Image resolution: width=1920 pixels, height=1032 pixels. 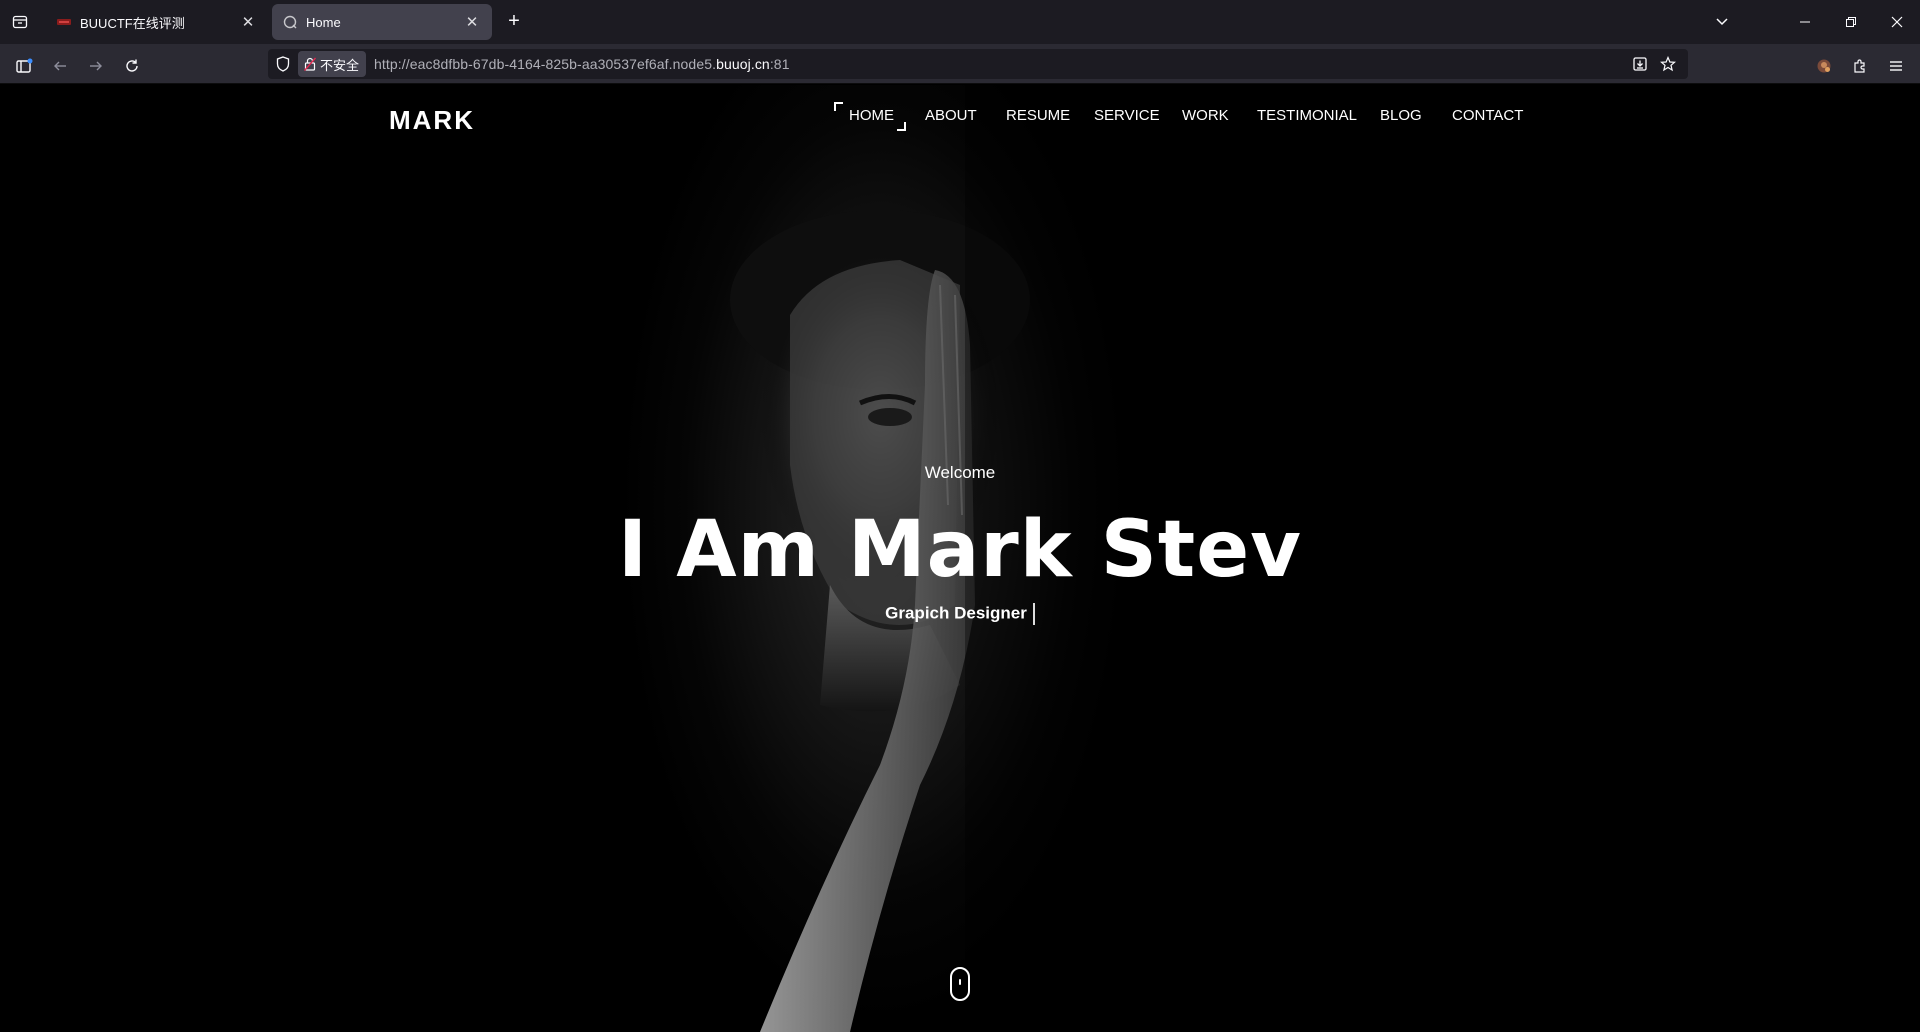 I want to click on back-button, so click(x=60, y=66).